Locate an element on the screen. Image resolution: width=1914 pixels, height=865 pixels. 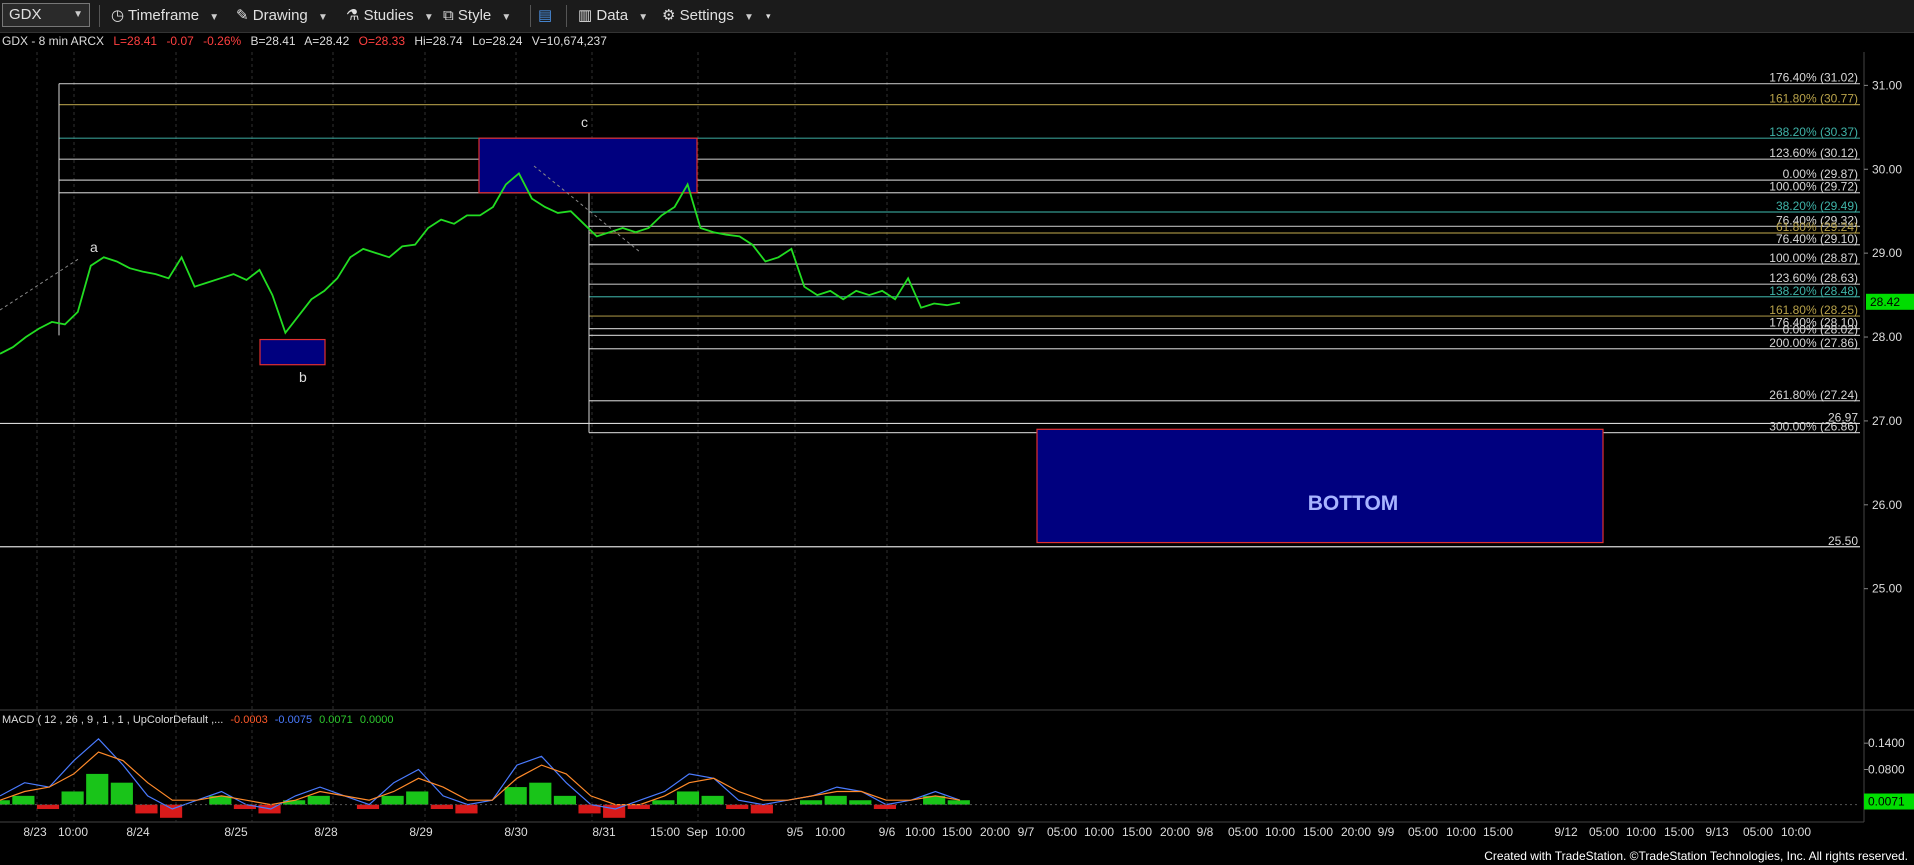
fib-level-label: 176.40% (31.02) is located at coordinates (1813, 78).